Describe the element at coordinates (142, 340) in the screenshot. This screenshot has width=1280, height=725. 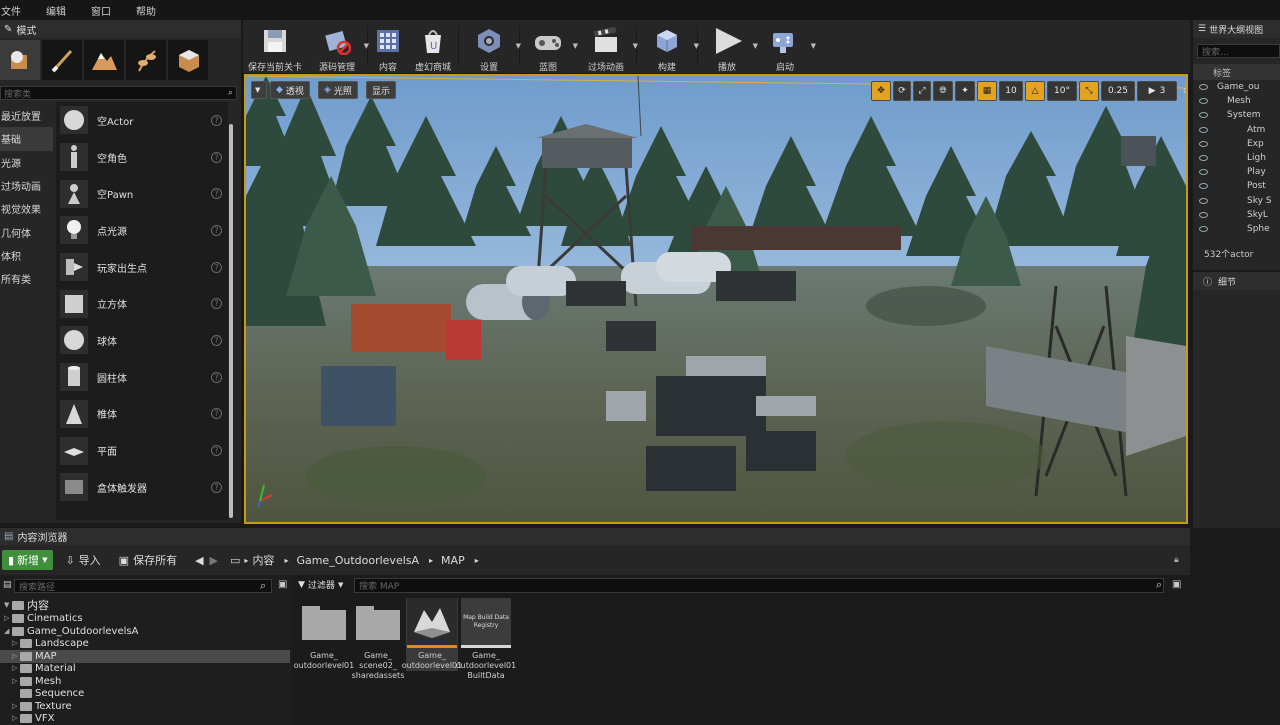
I see `place-item-sphere: 球体 ?` at that location.